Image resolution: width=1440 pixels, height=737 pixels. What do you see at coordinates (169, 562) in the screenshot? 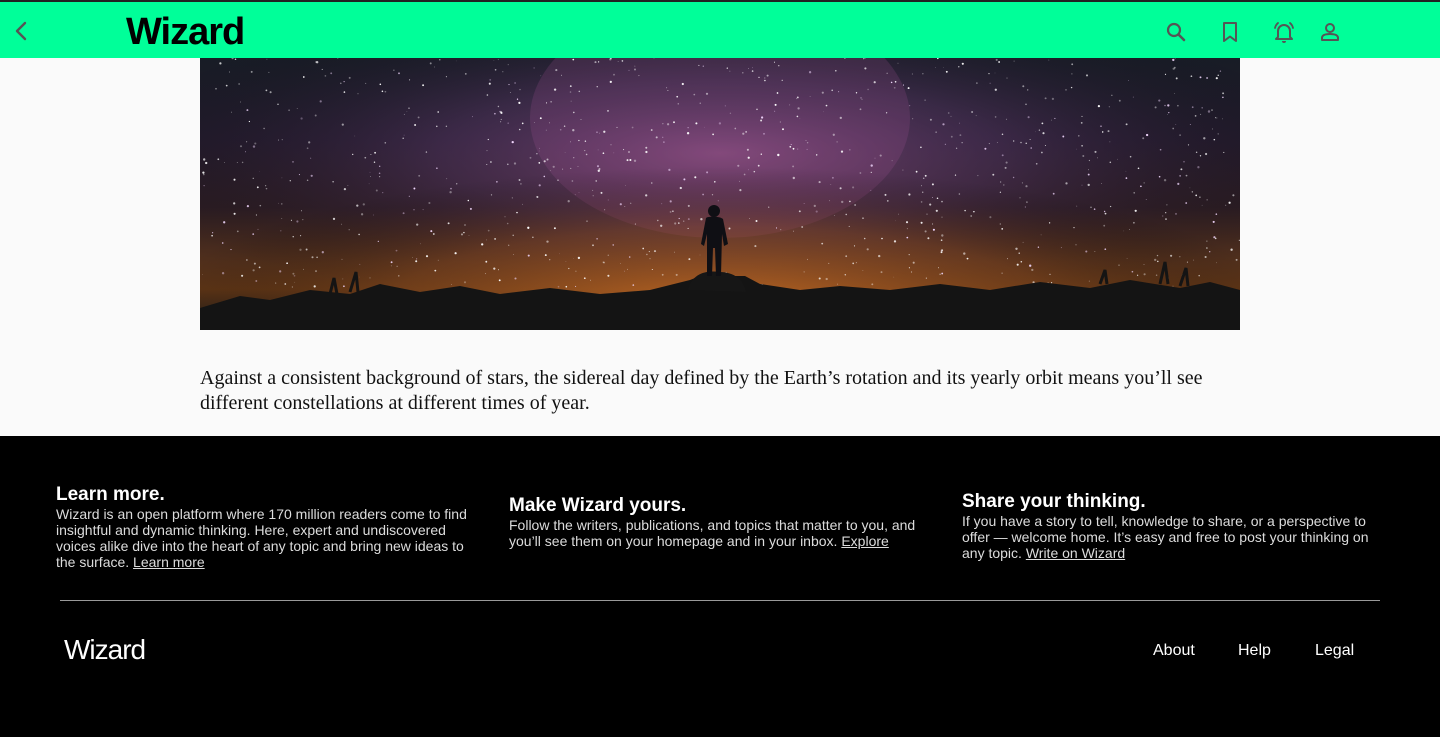
I see `learn-more-link: Learn more` at bounding box center [169, 562].